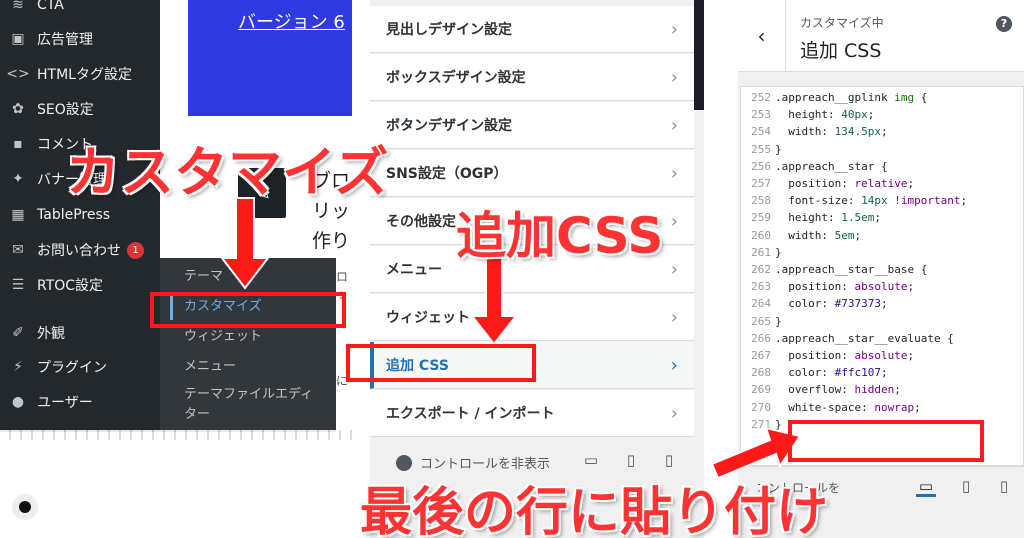 This screenshot has width=1024, height=538. What do you see at coordinates (18, 250) in the screenshot?
I see `mail-icon: ✉` at bounding box center [18, 250].